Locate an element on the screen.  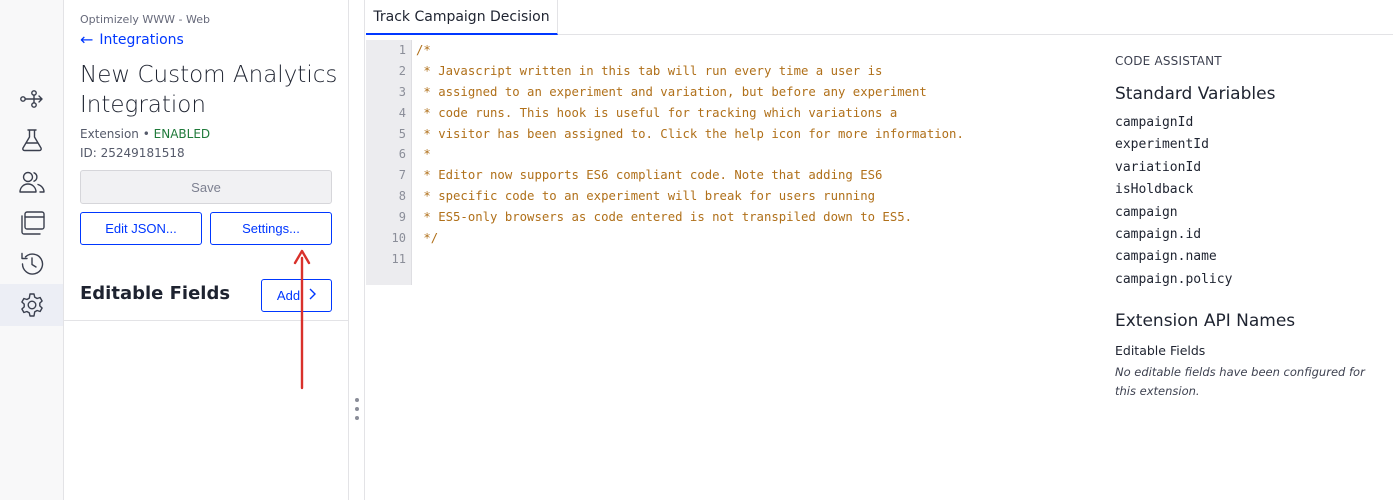
flow-icon is located at coordinates (31, 99).